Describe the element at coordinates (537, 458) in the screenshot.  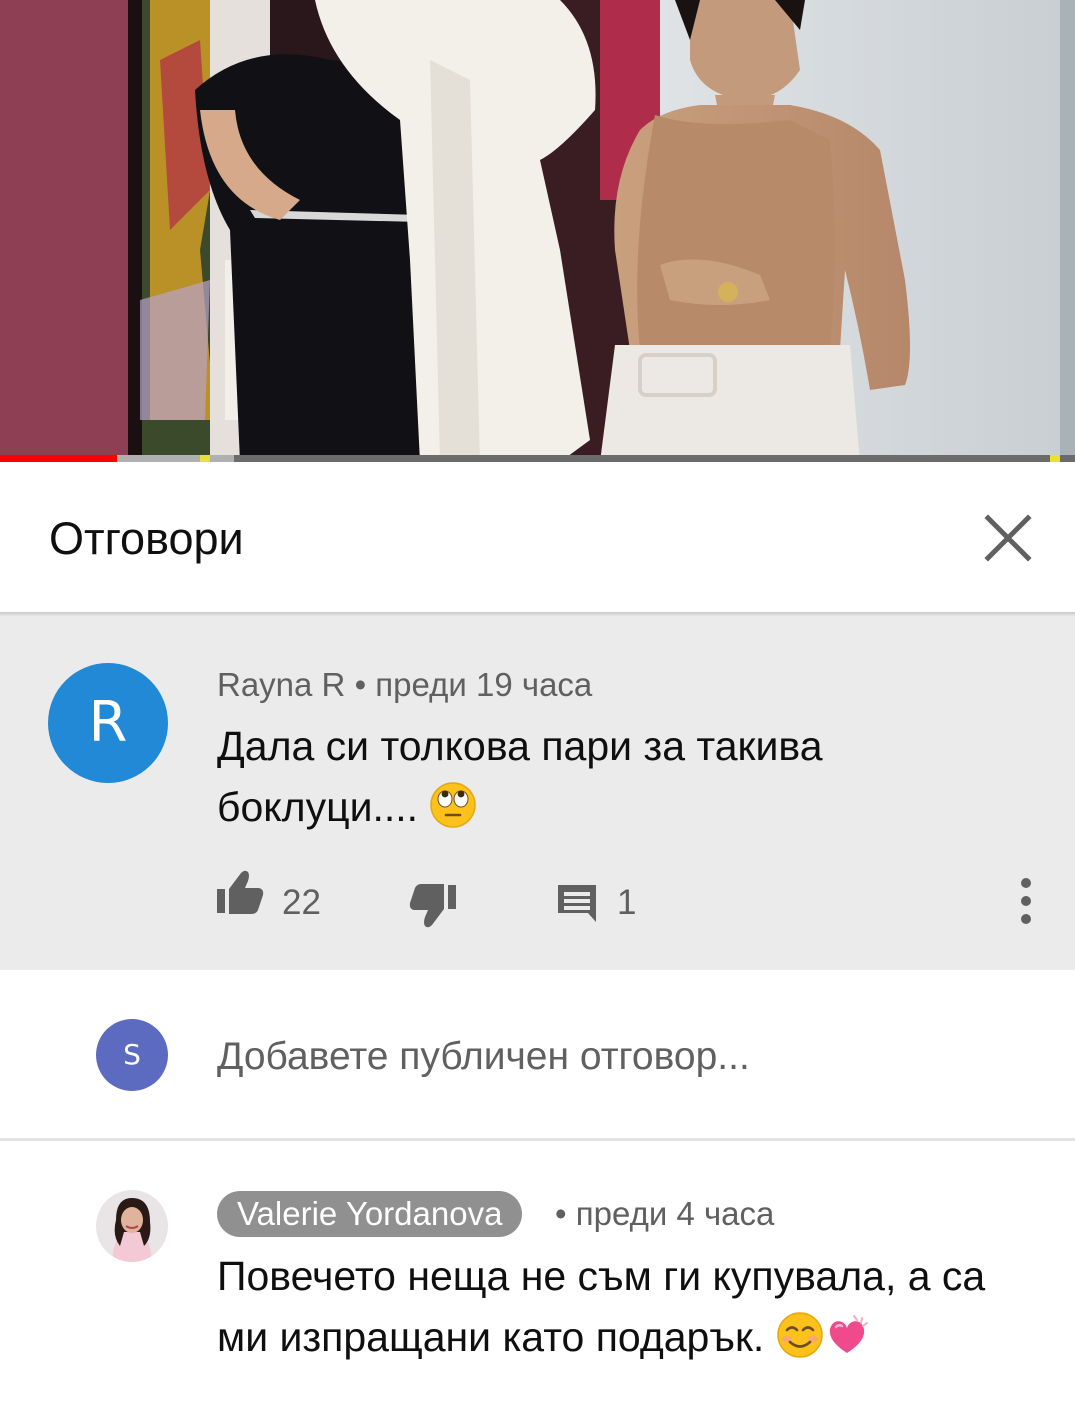
I see `video-progress-bar` at that location.